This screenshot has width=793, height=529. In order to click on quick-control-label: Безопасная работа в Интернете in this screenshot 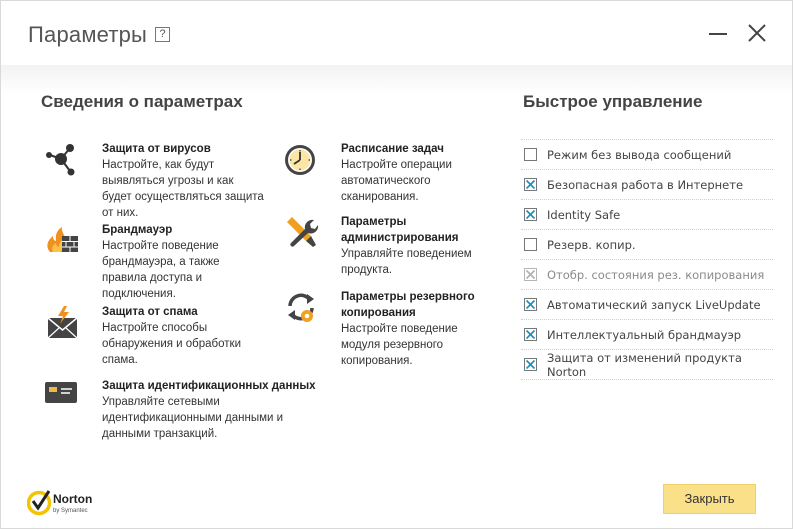, I will do `click(645, 184)`.